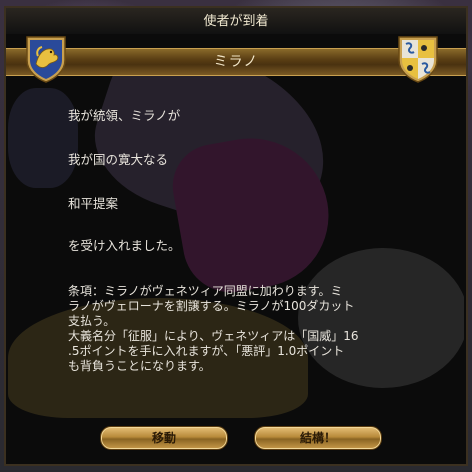 The height and width of the screenshot is (472, 472). Describe the element at coordinates (124, 115) in the screenshot. I see `message-line-1: 我が統領、ミラノが` at that location.